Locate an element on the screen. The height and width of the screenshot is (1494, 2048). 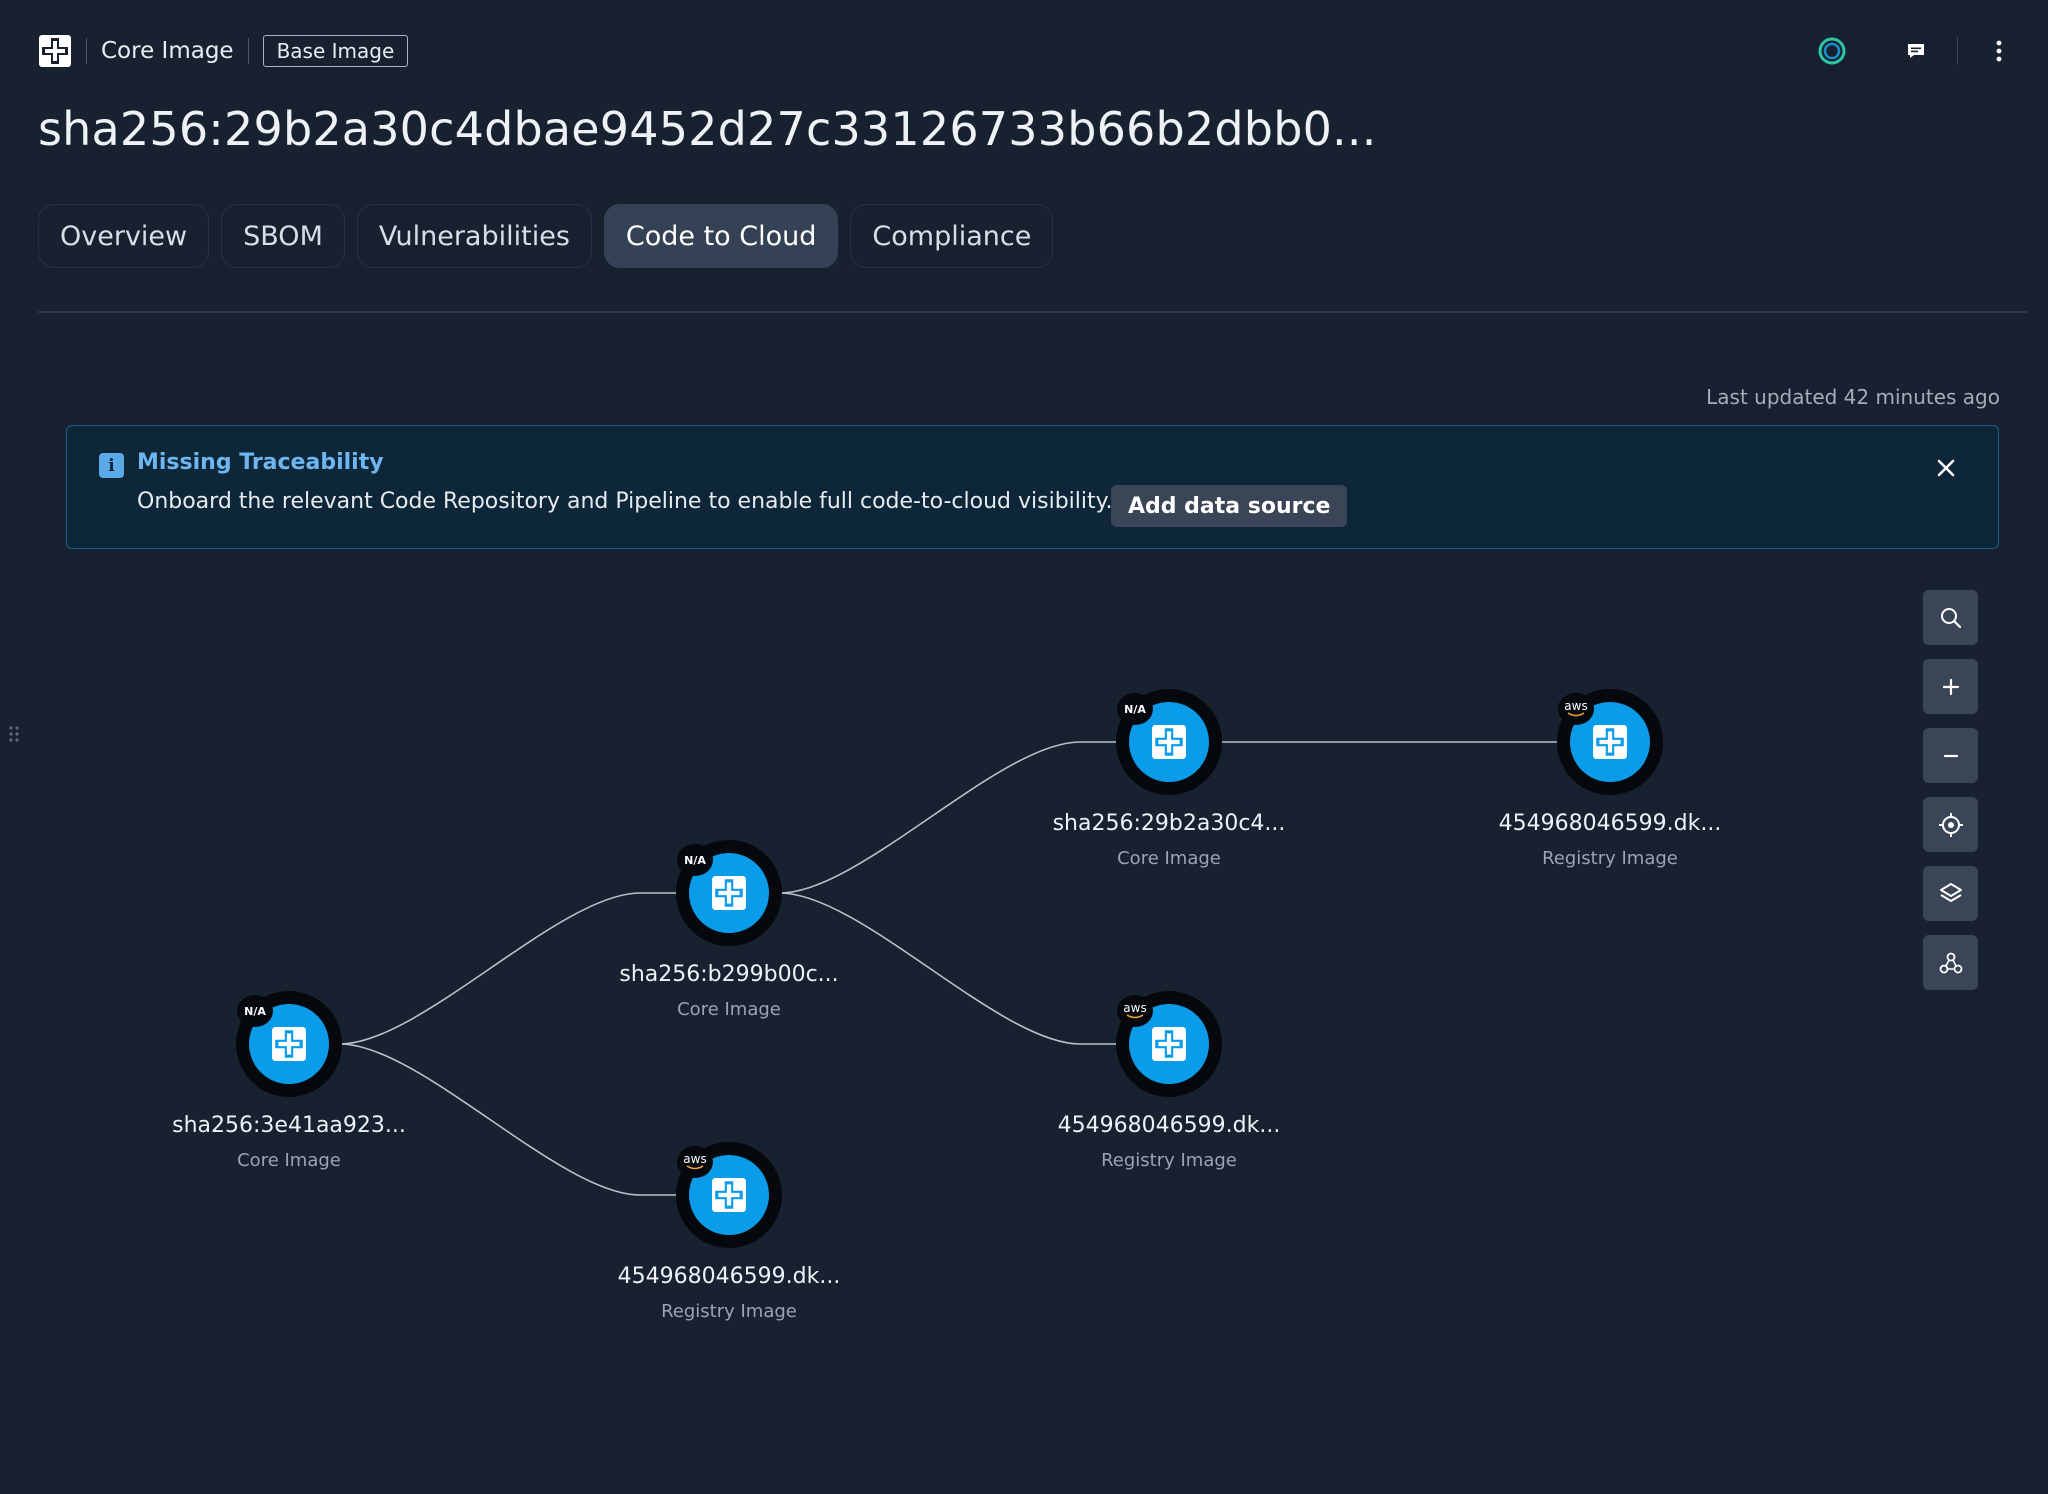
graph-toolbar is located at coordinates (1950, 797).